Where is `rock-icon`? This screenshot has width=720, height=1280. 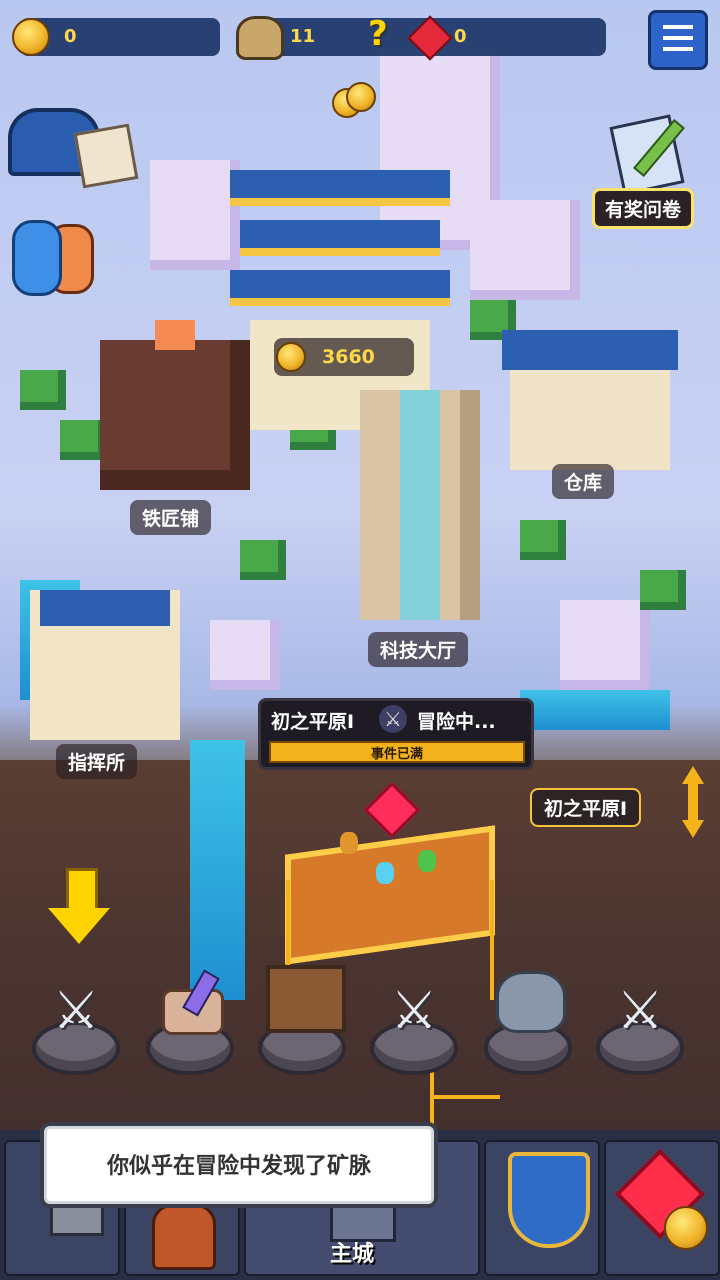
rock-icon is located at coordinates (531, 1002).